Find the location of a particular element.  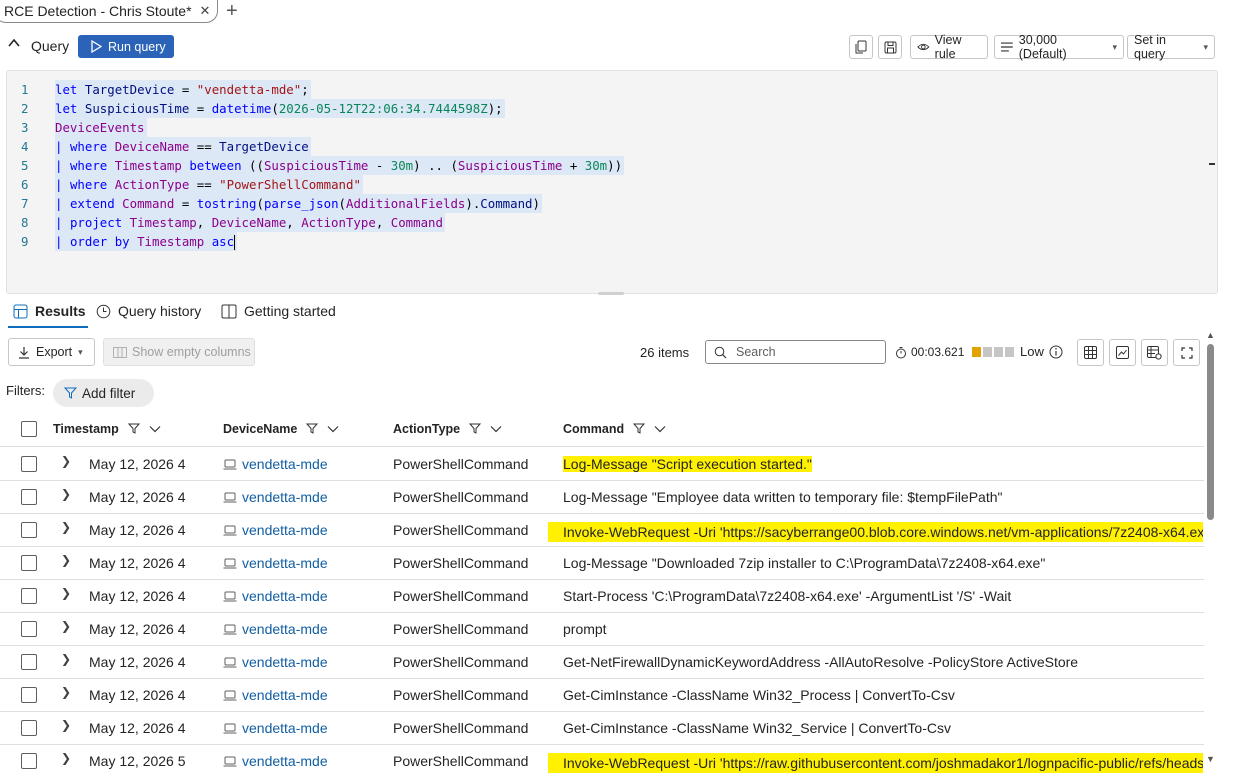

active-tab-indicator is located at coordinates (48, 327).